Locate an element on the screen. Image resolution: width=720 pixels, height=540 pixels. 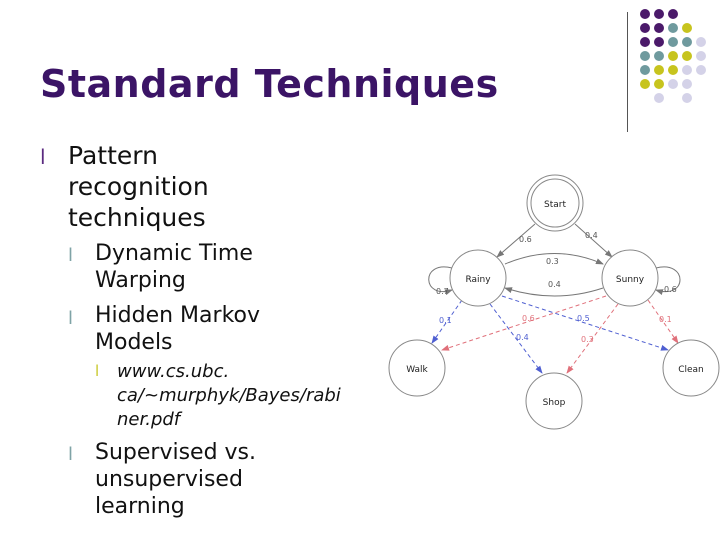
node-clean-label: Clean is located at coordinates (691, 370).